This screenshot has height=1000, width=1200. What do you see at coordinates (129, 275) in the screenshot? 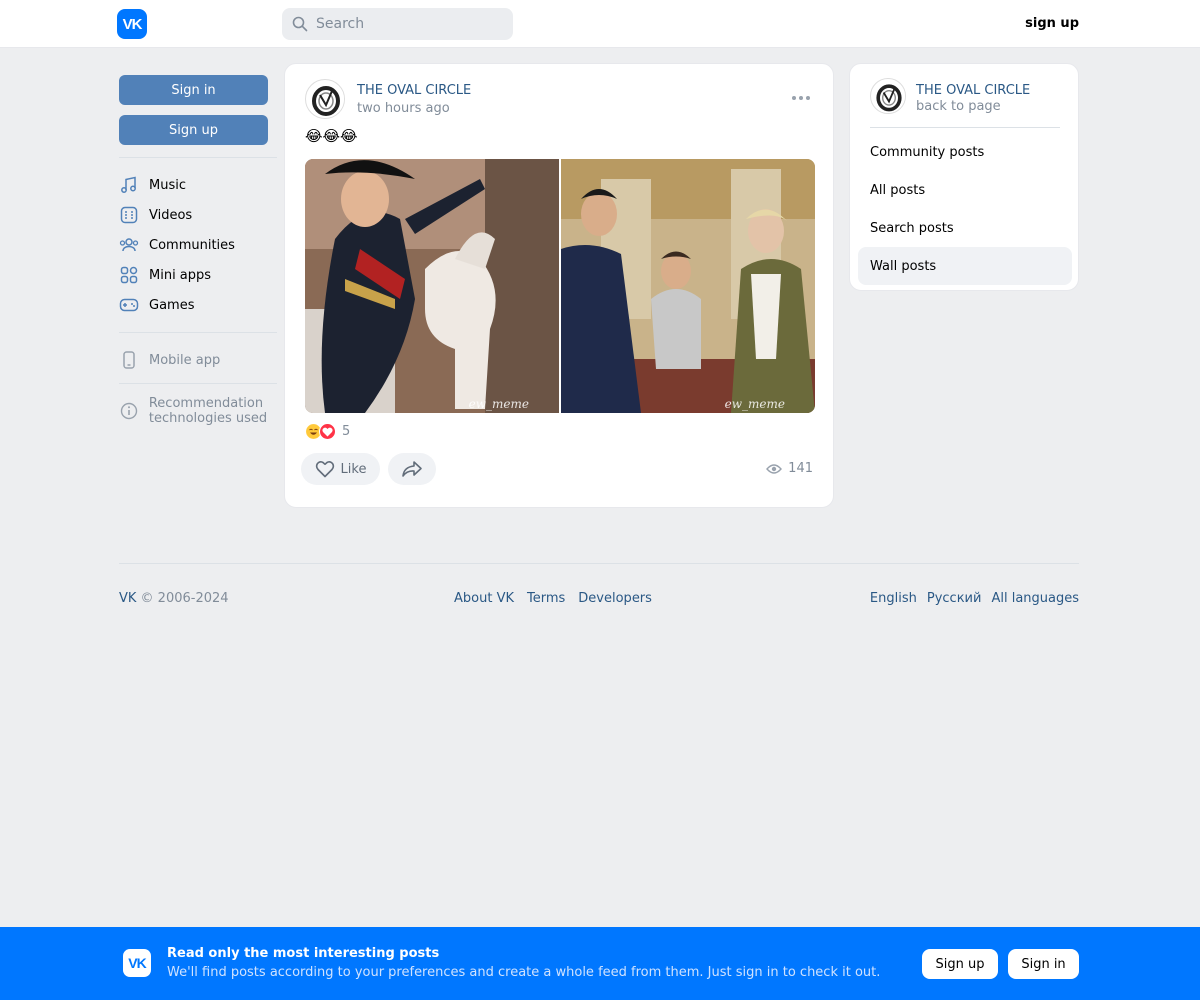
I see `mini-apps-icon` at bounding box center [129, 275].